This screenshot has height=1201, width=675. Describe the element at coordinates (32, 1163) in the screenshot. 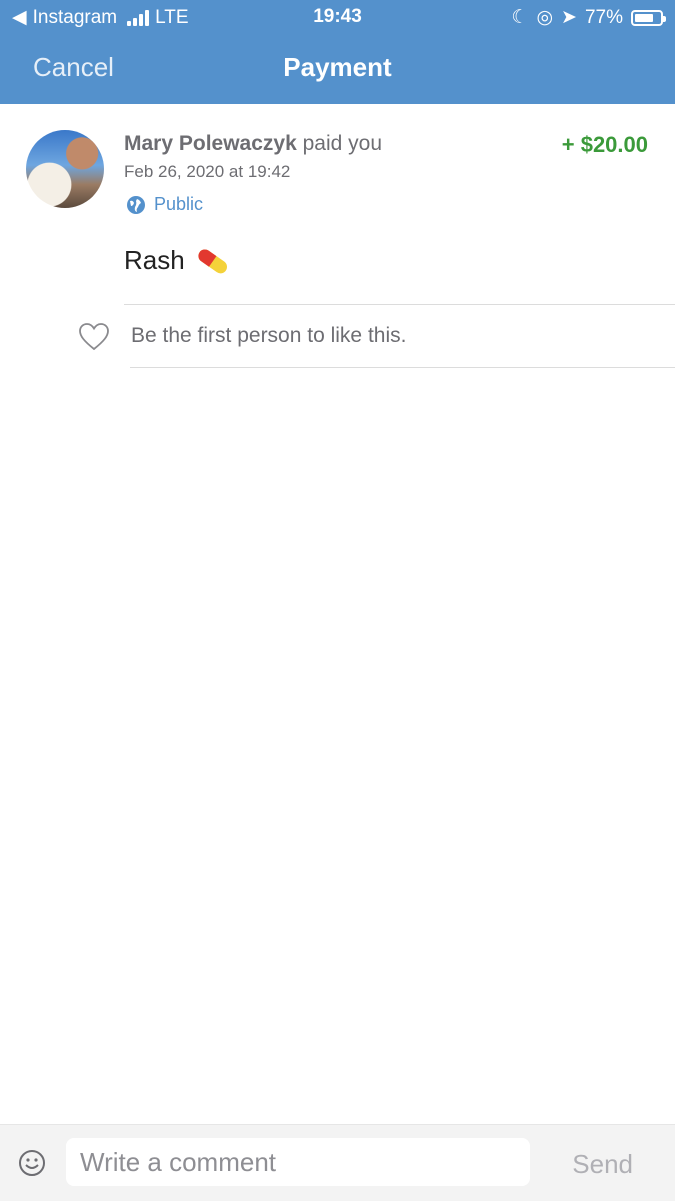

I see `emoji-icon` at that location.